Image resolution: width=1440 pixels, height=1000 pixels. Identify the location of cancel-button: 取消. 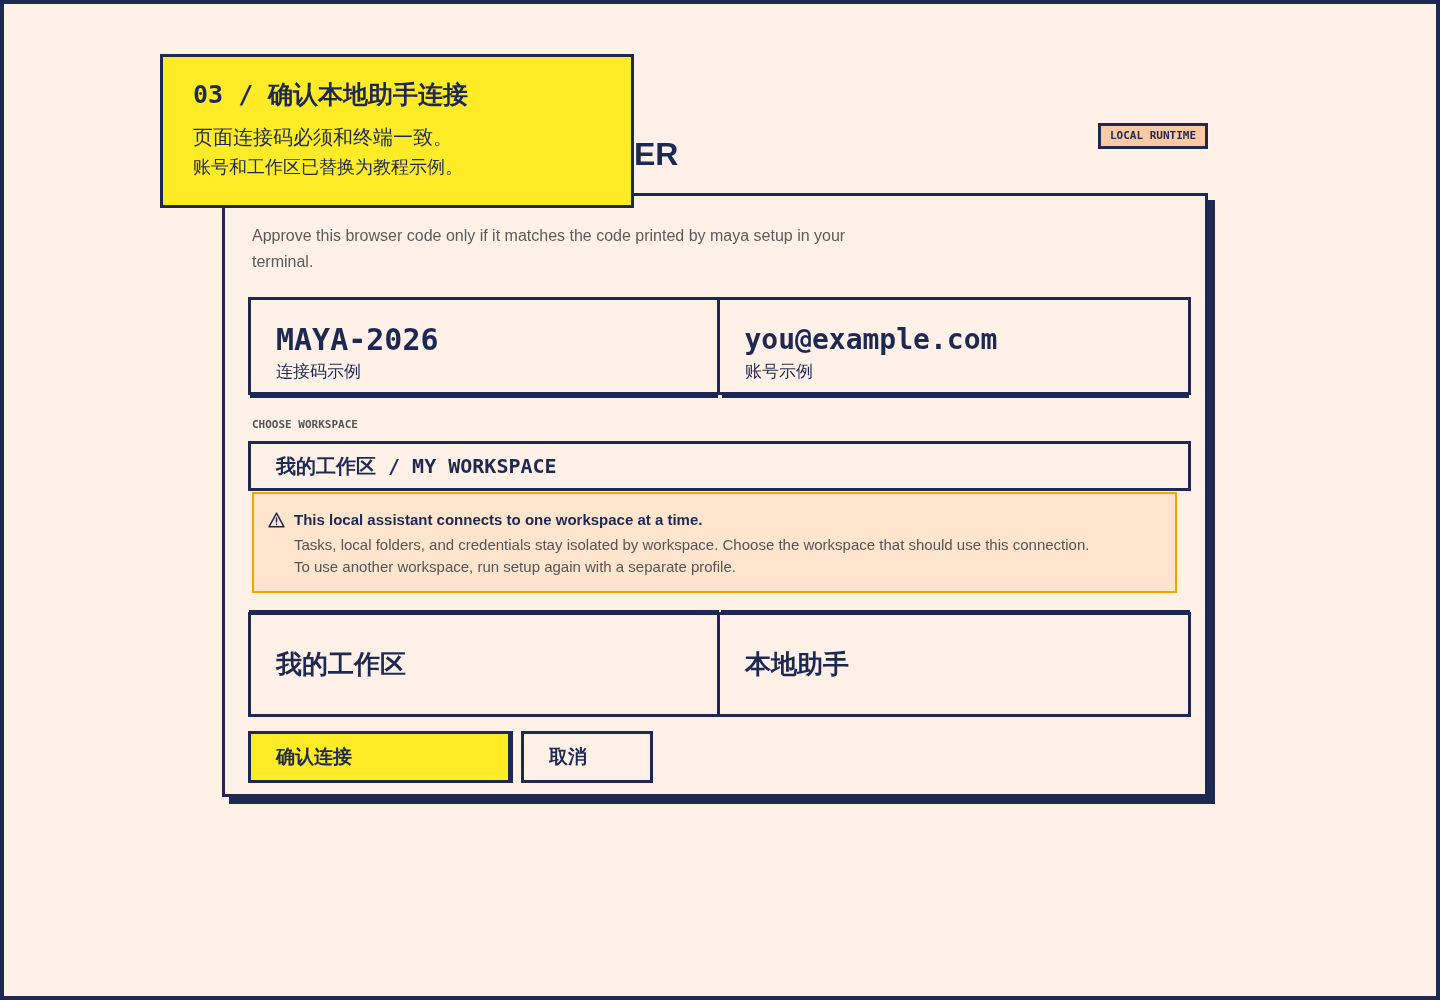
(587, 757).